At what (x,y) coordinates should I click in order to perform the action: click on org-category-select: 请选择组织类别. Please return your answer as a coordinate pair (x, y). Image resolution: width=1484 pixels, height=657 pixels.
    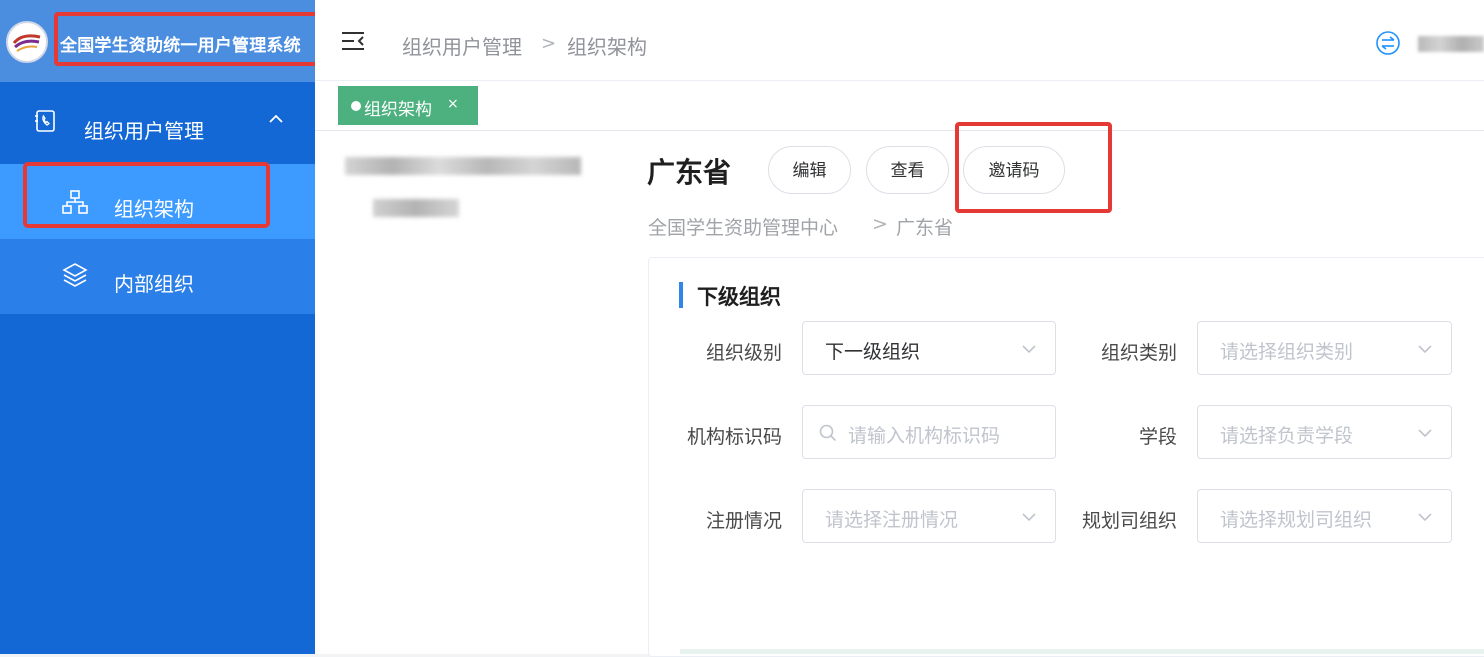
    Looking at the image, I should click on (1324, 348).